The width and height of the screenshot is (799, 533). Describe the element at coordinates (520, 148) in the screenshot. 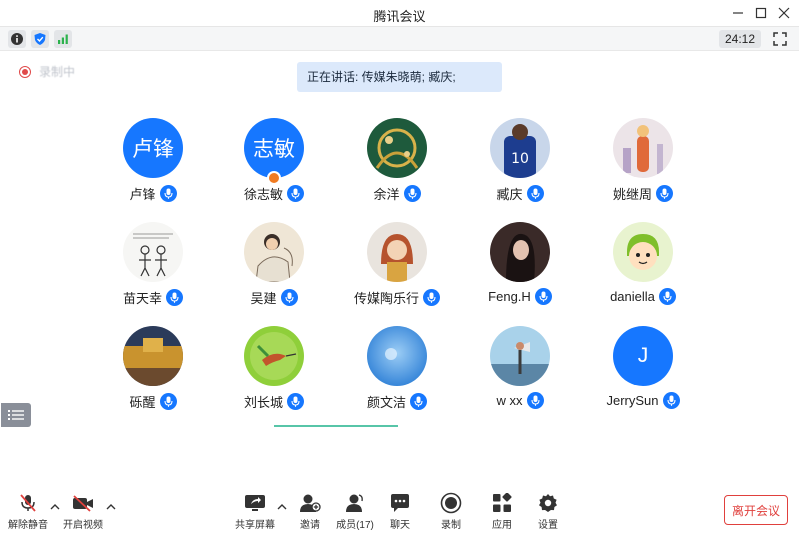

I see `avatar: 10` at that location.